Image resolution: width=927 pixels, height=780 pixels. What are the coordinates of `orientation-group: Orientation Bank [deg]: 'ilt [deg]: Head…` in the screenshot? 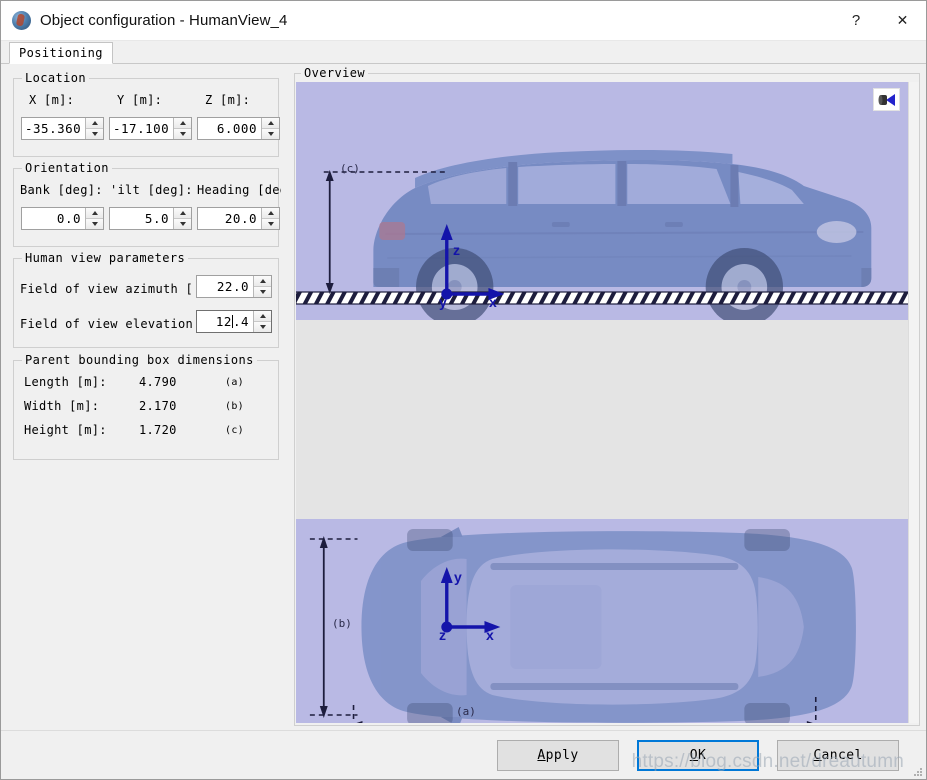 It's located at (147, 204).